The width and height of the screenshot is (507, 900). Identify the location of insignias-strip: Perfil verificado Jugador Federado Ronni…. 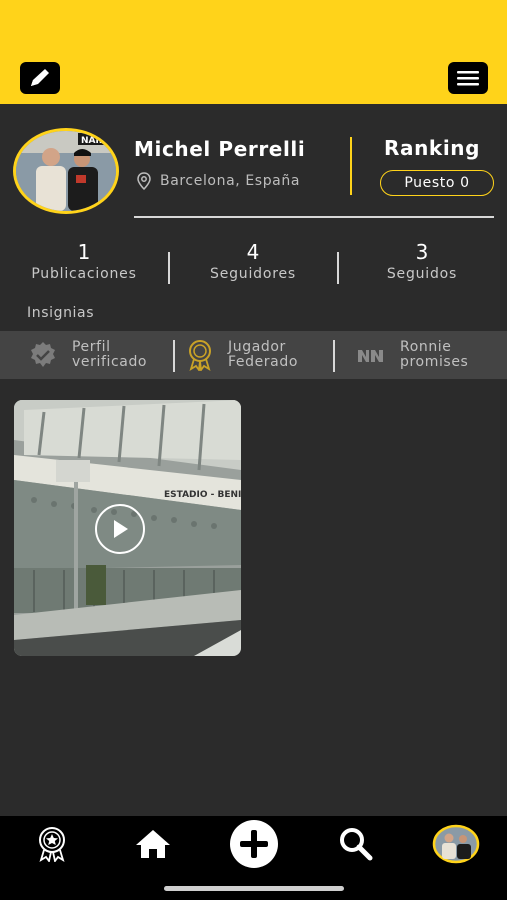
(253, 355).